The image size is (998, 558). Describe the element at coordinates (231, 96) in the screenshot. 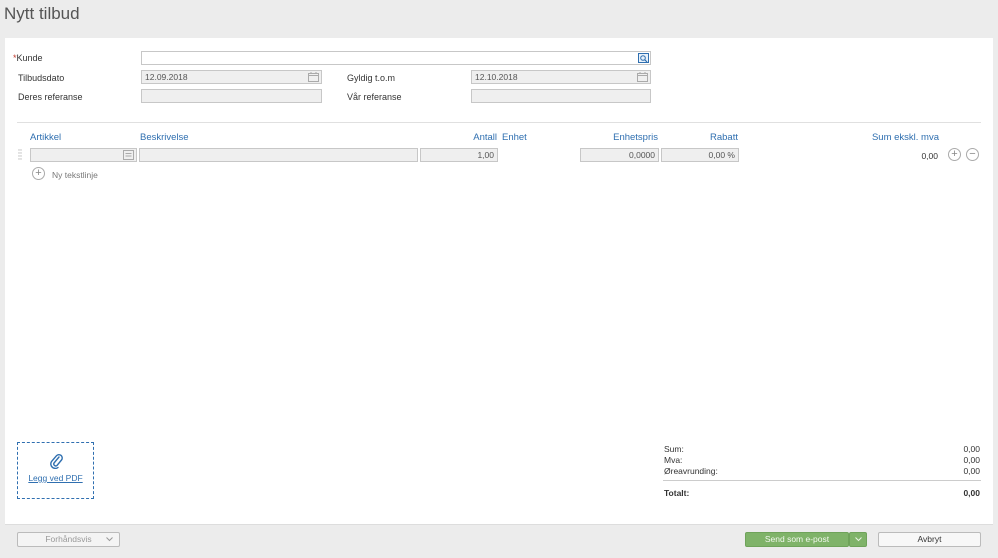

I see `their-reference-input` at that location.